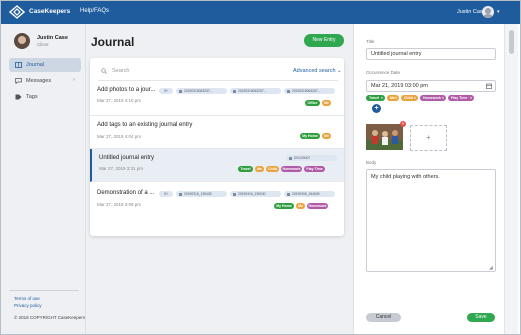  Describe the element at coordinates (94, 11) in the screenshot. I see `nav-help-link: Help/FAQs` at that location.